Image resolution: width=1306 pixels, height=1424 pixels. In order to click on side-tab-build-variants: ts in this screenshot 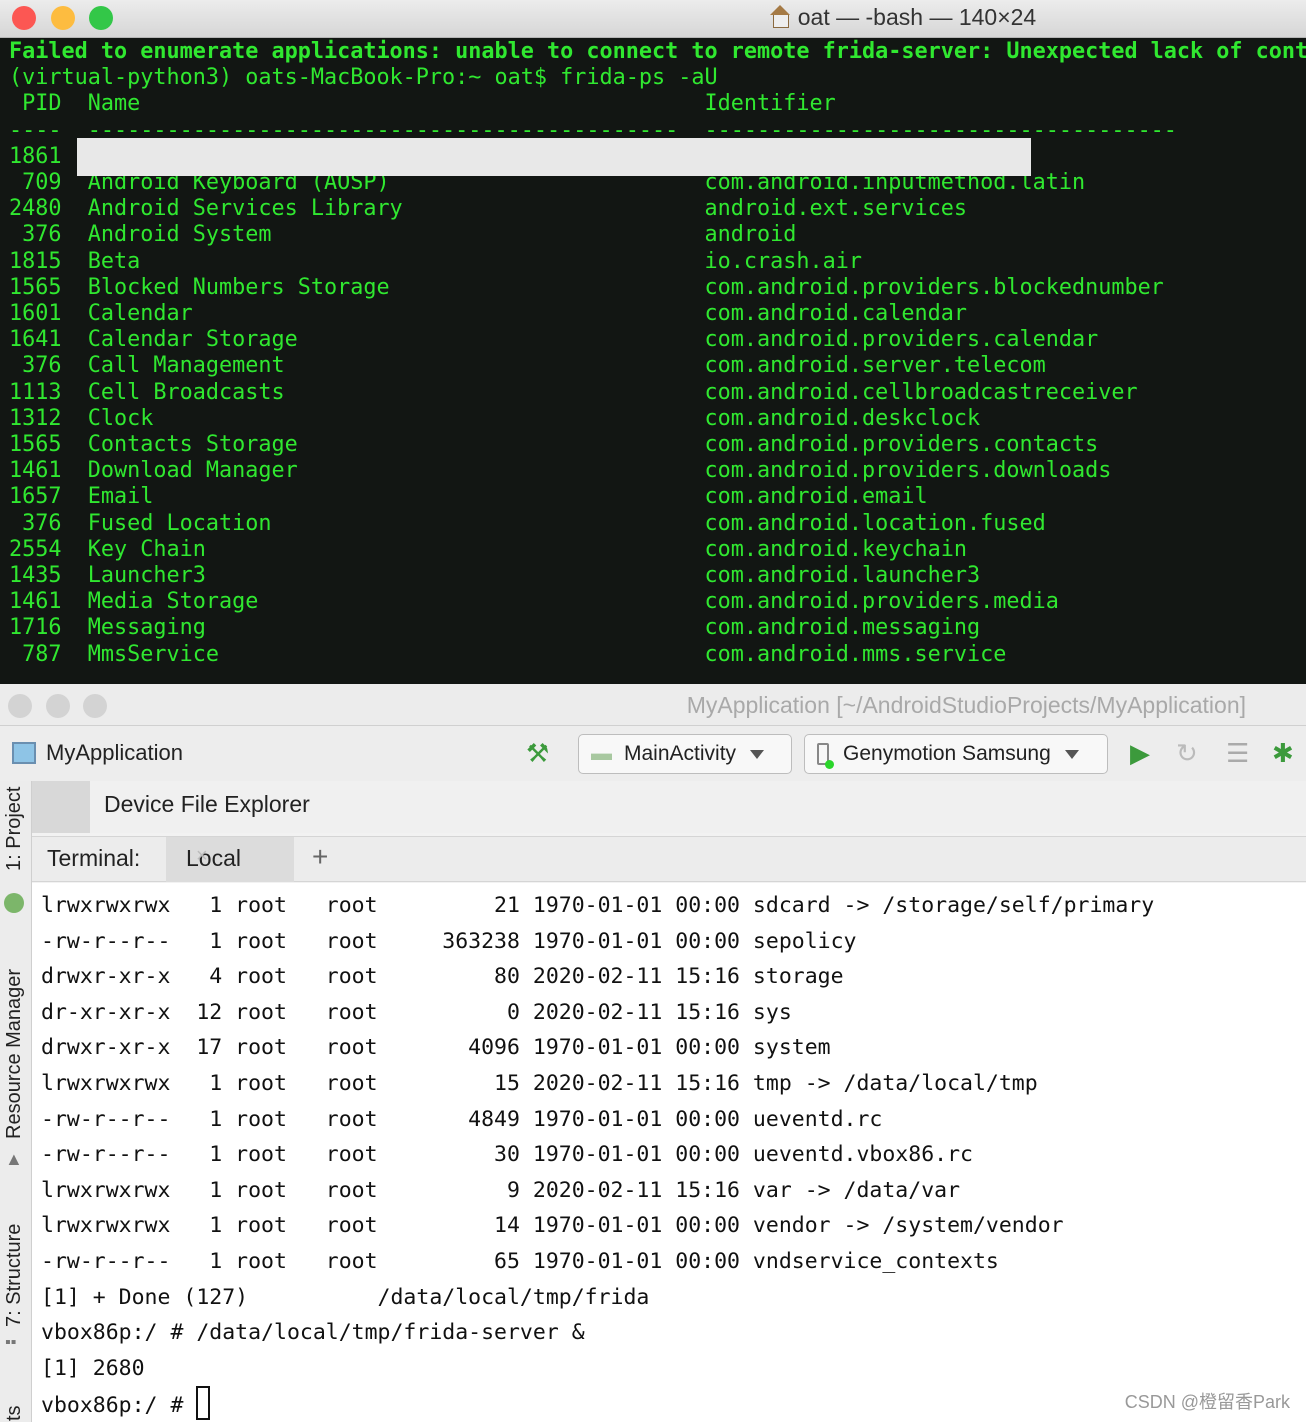, I will do `click(14, 1413)`.